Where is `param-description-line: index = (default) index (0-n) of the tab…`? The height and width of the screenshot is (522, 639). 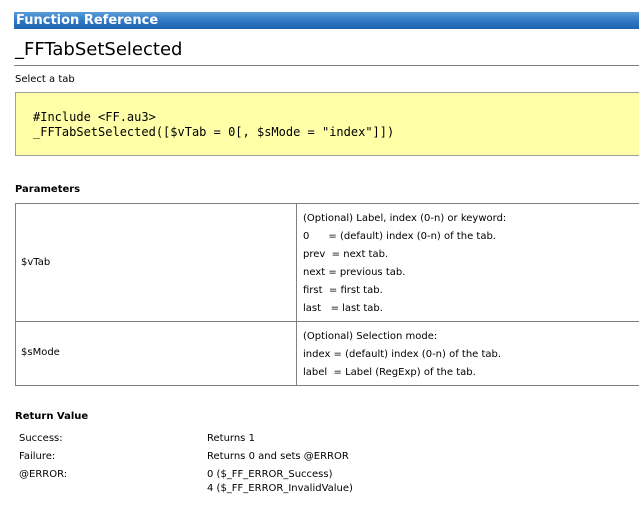
param-description-line: index = (default) index (0-n) of the tab… is located at coordinates (402, 354).